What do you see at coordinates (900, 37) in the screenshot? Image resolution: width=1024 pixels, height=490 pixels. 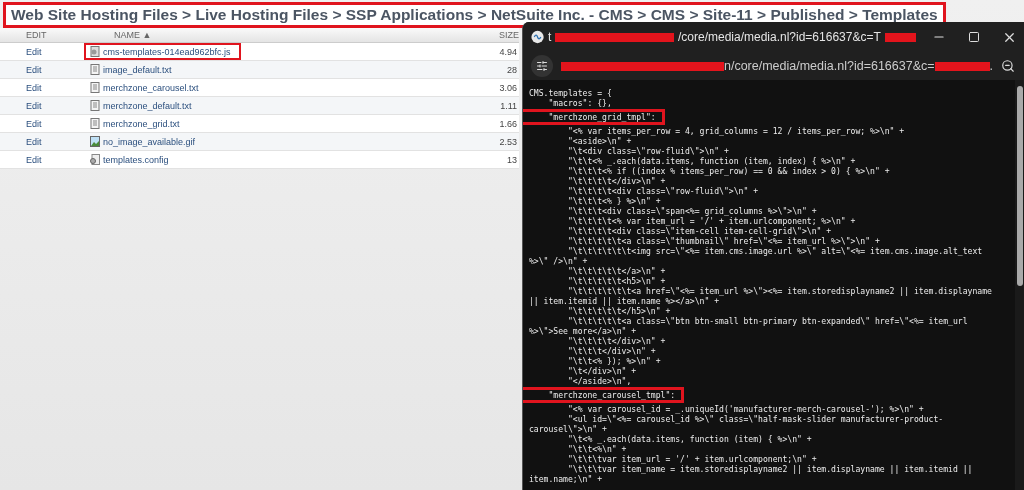 I see `redaction-bar` at bounding box center [900, 37].